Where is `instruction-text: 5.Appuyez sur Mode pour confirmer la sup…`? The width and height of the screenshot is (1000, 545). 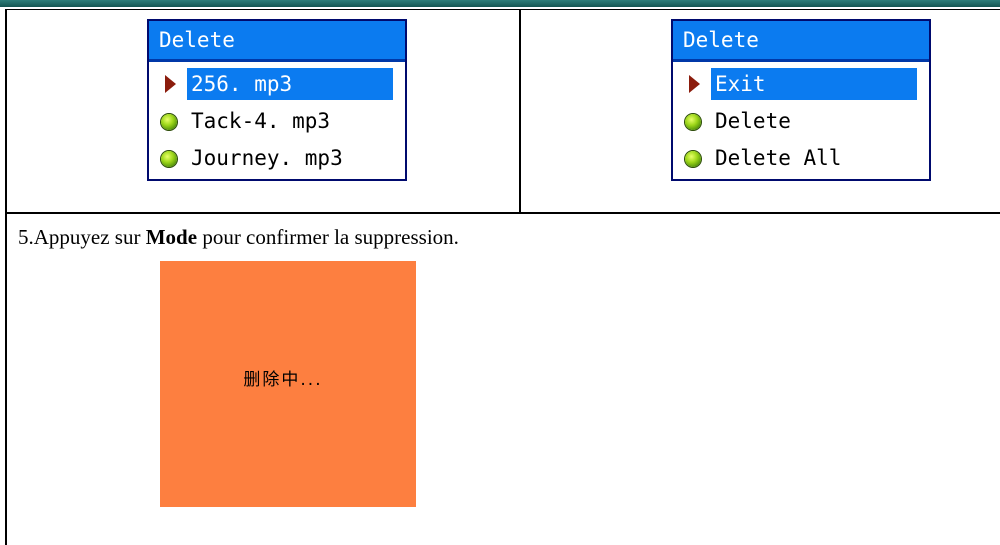
instruction-text: 5.Appuyez sur Mode pour confirmer la sup… is located at coordinates (238, 237).